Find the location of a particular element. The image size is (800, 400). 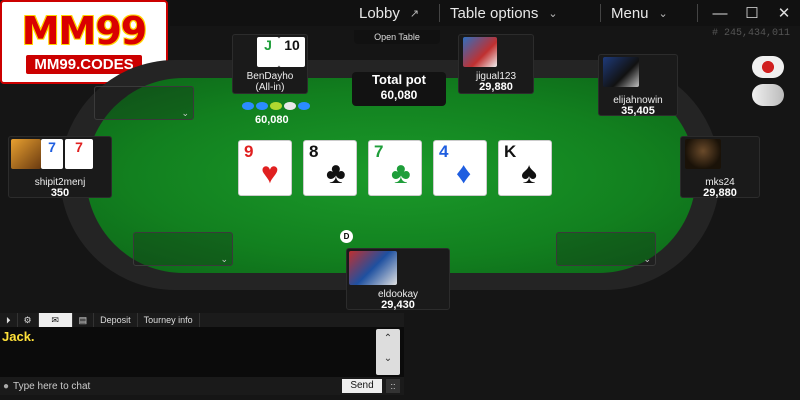

lobby-label: Lobby is located at coordinates (379, 13).